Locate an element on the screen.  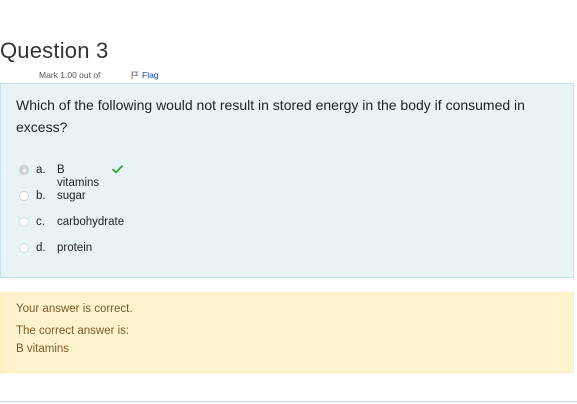
answer-radio-a is located at coordinates (24, 170).